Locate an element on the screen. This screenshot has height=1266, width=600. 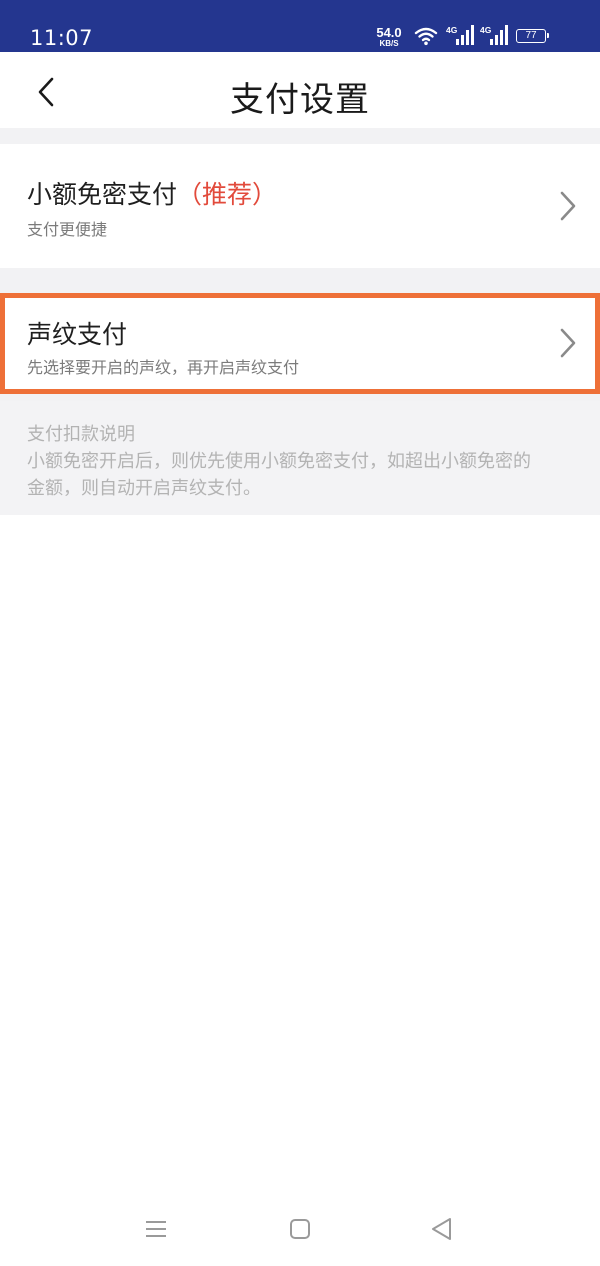
small-amount-payment-item: 小额免密支付（推荐） 支付更便捷 is located at coordinates (300, 206).